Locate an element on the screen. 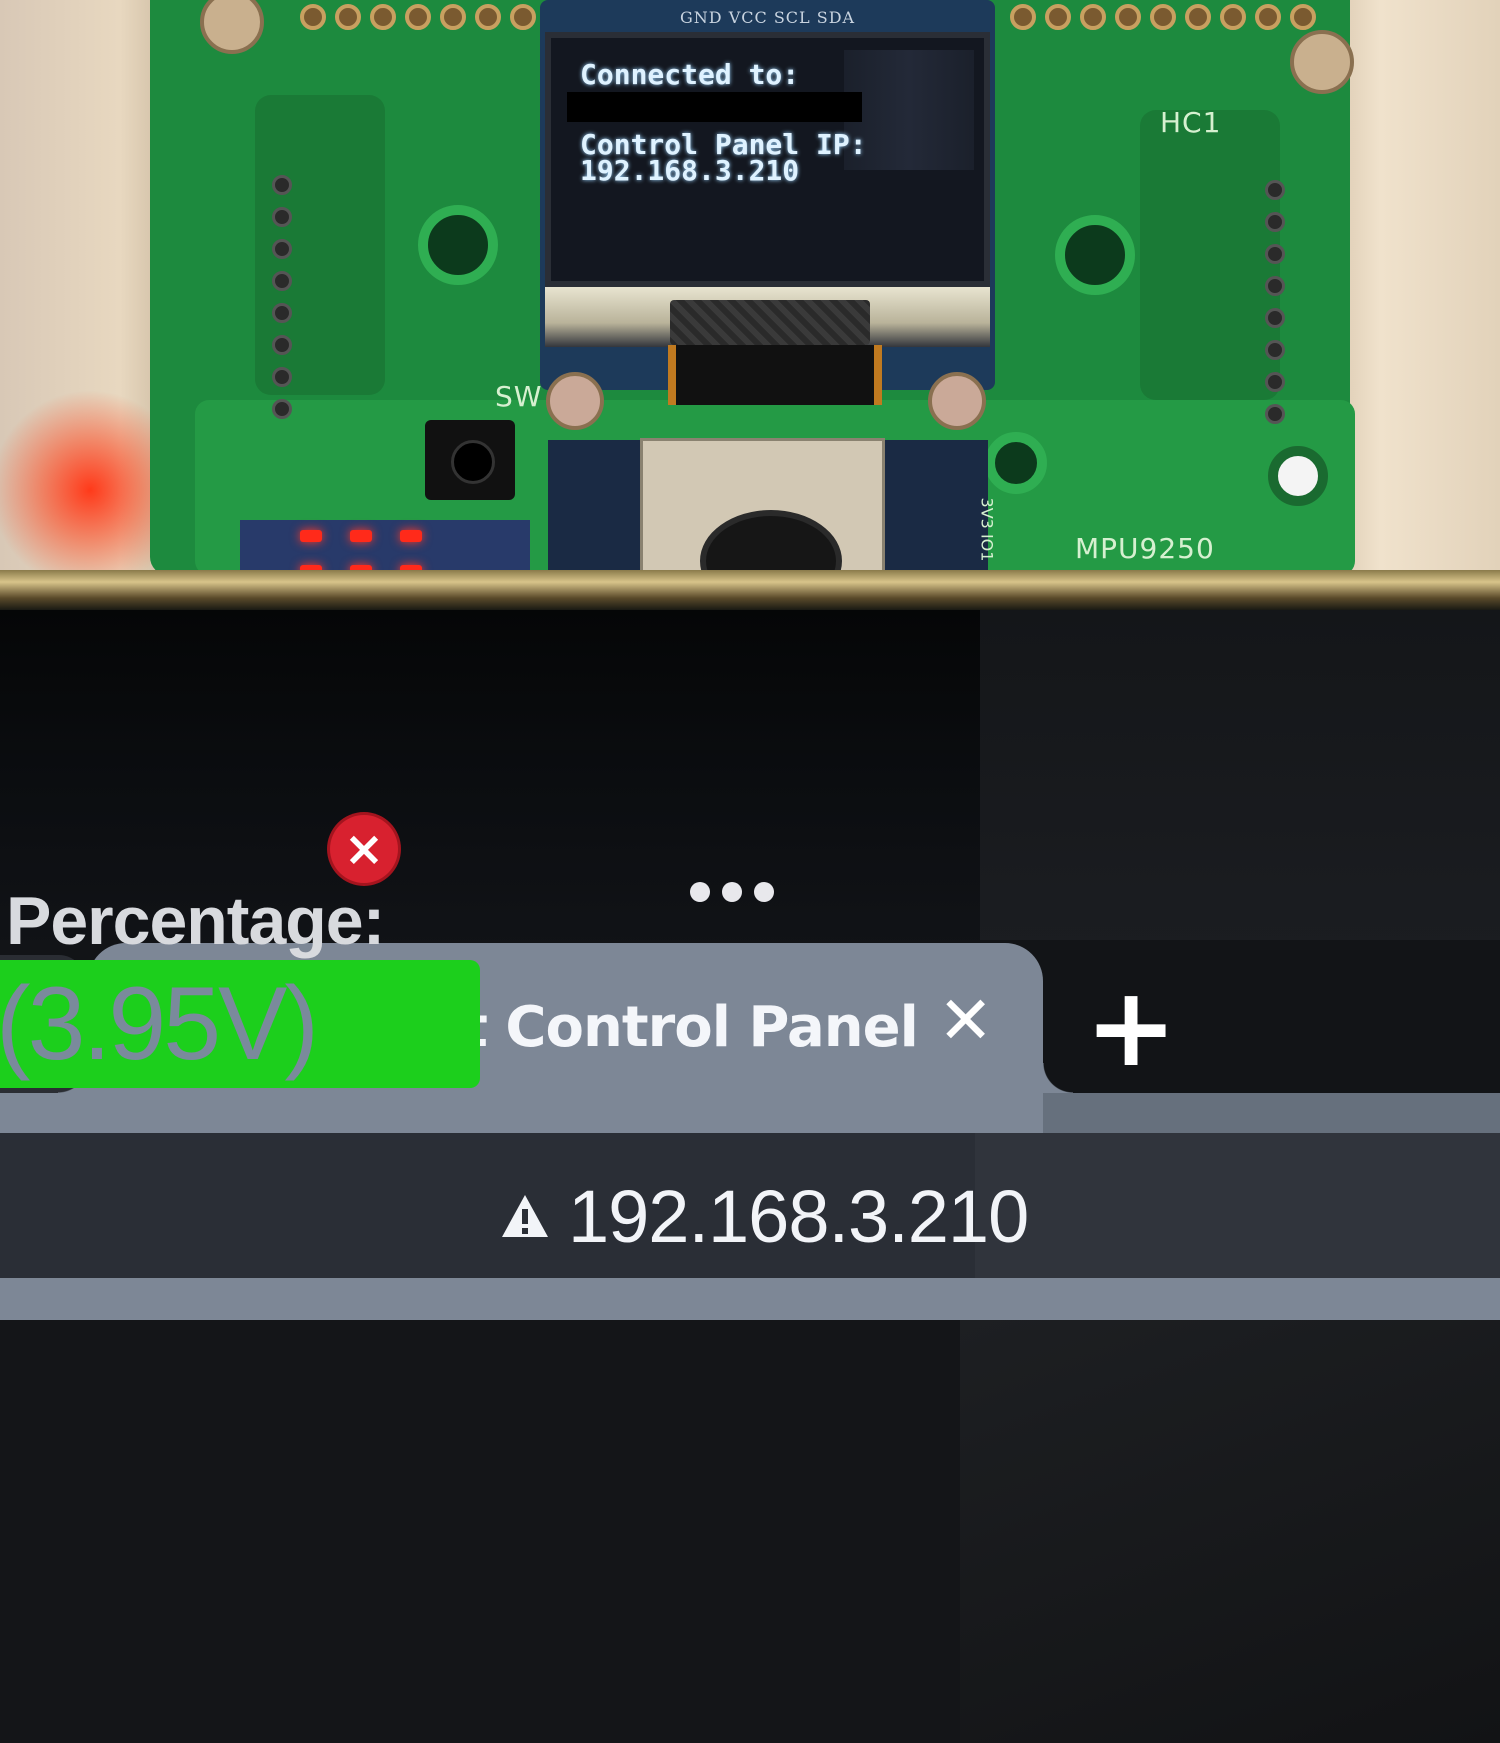 This screenshot has width=1500, height=1743. battery-voltage-value: (3.95V) is located at coordinates (159, 1024).